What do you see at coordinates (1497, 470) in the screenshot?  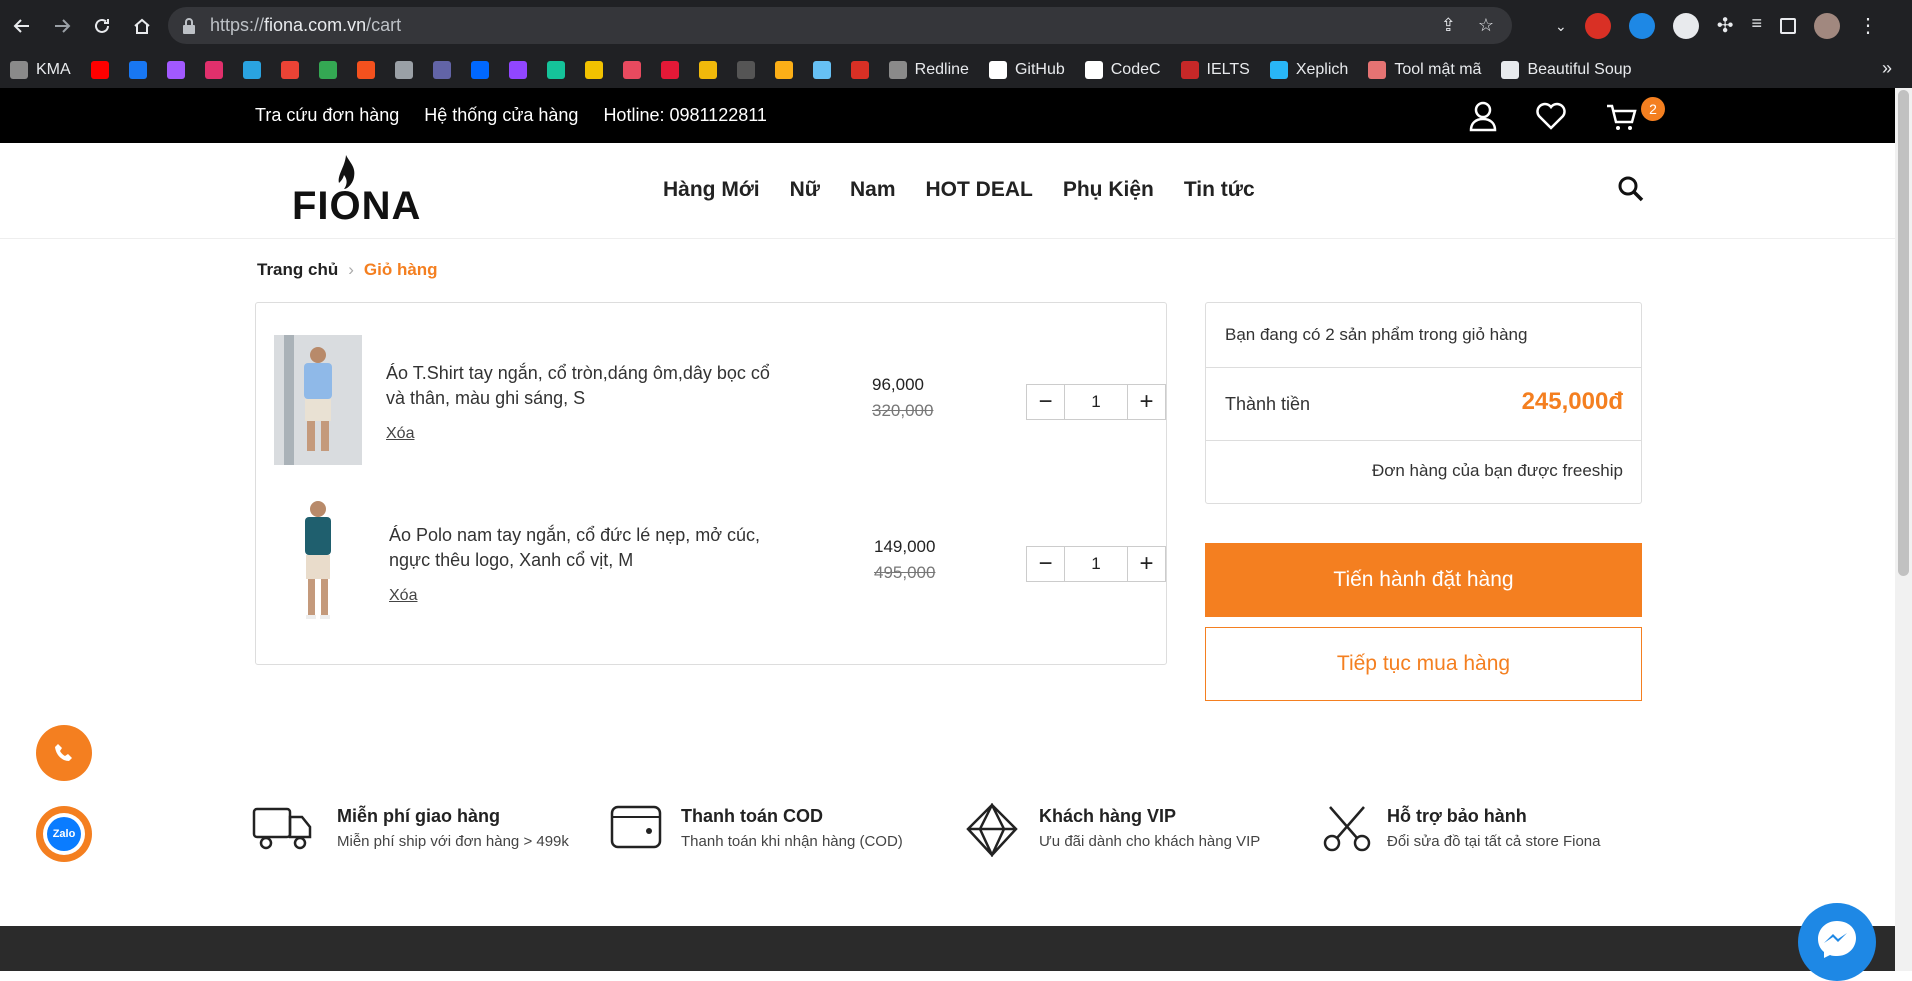 I see `freeship-note: Đơn hàng của bạn được freeship` at bounding box center [1497, 470].